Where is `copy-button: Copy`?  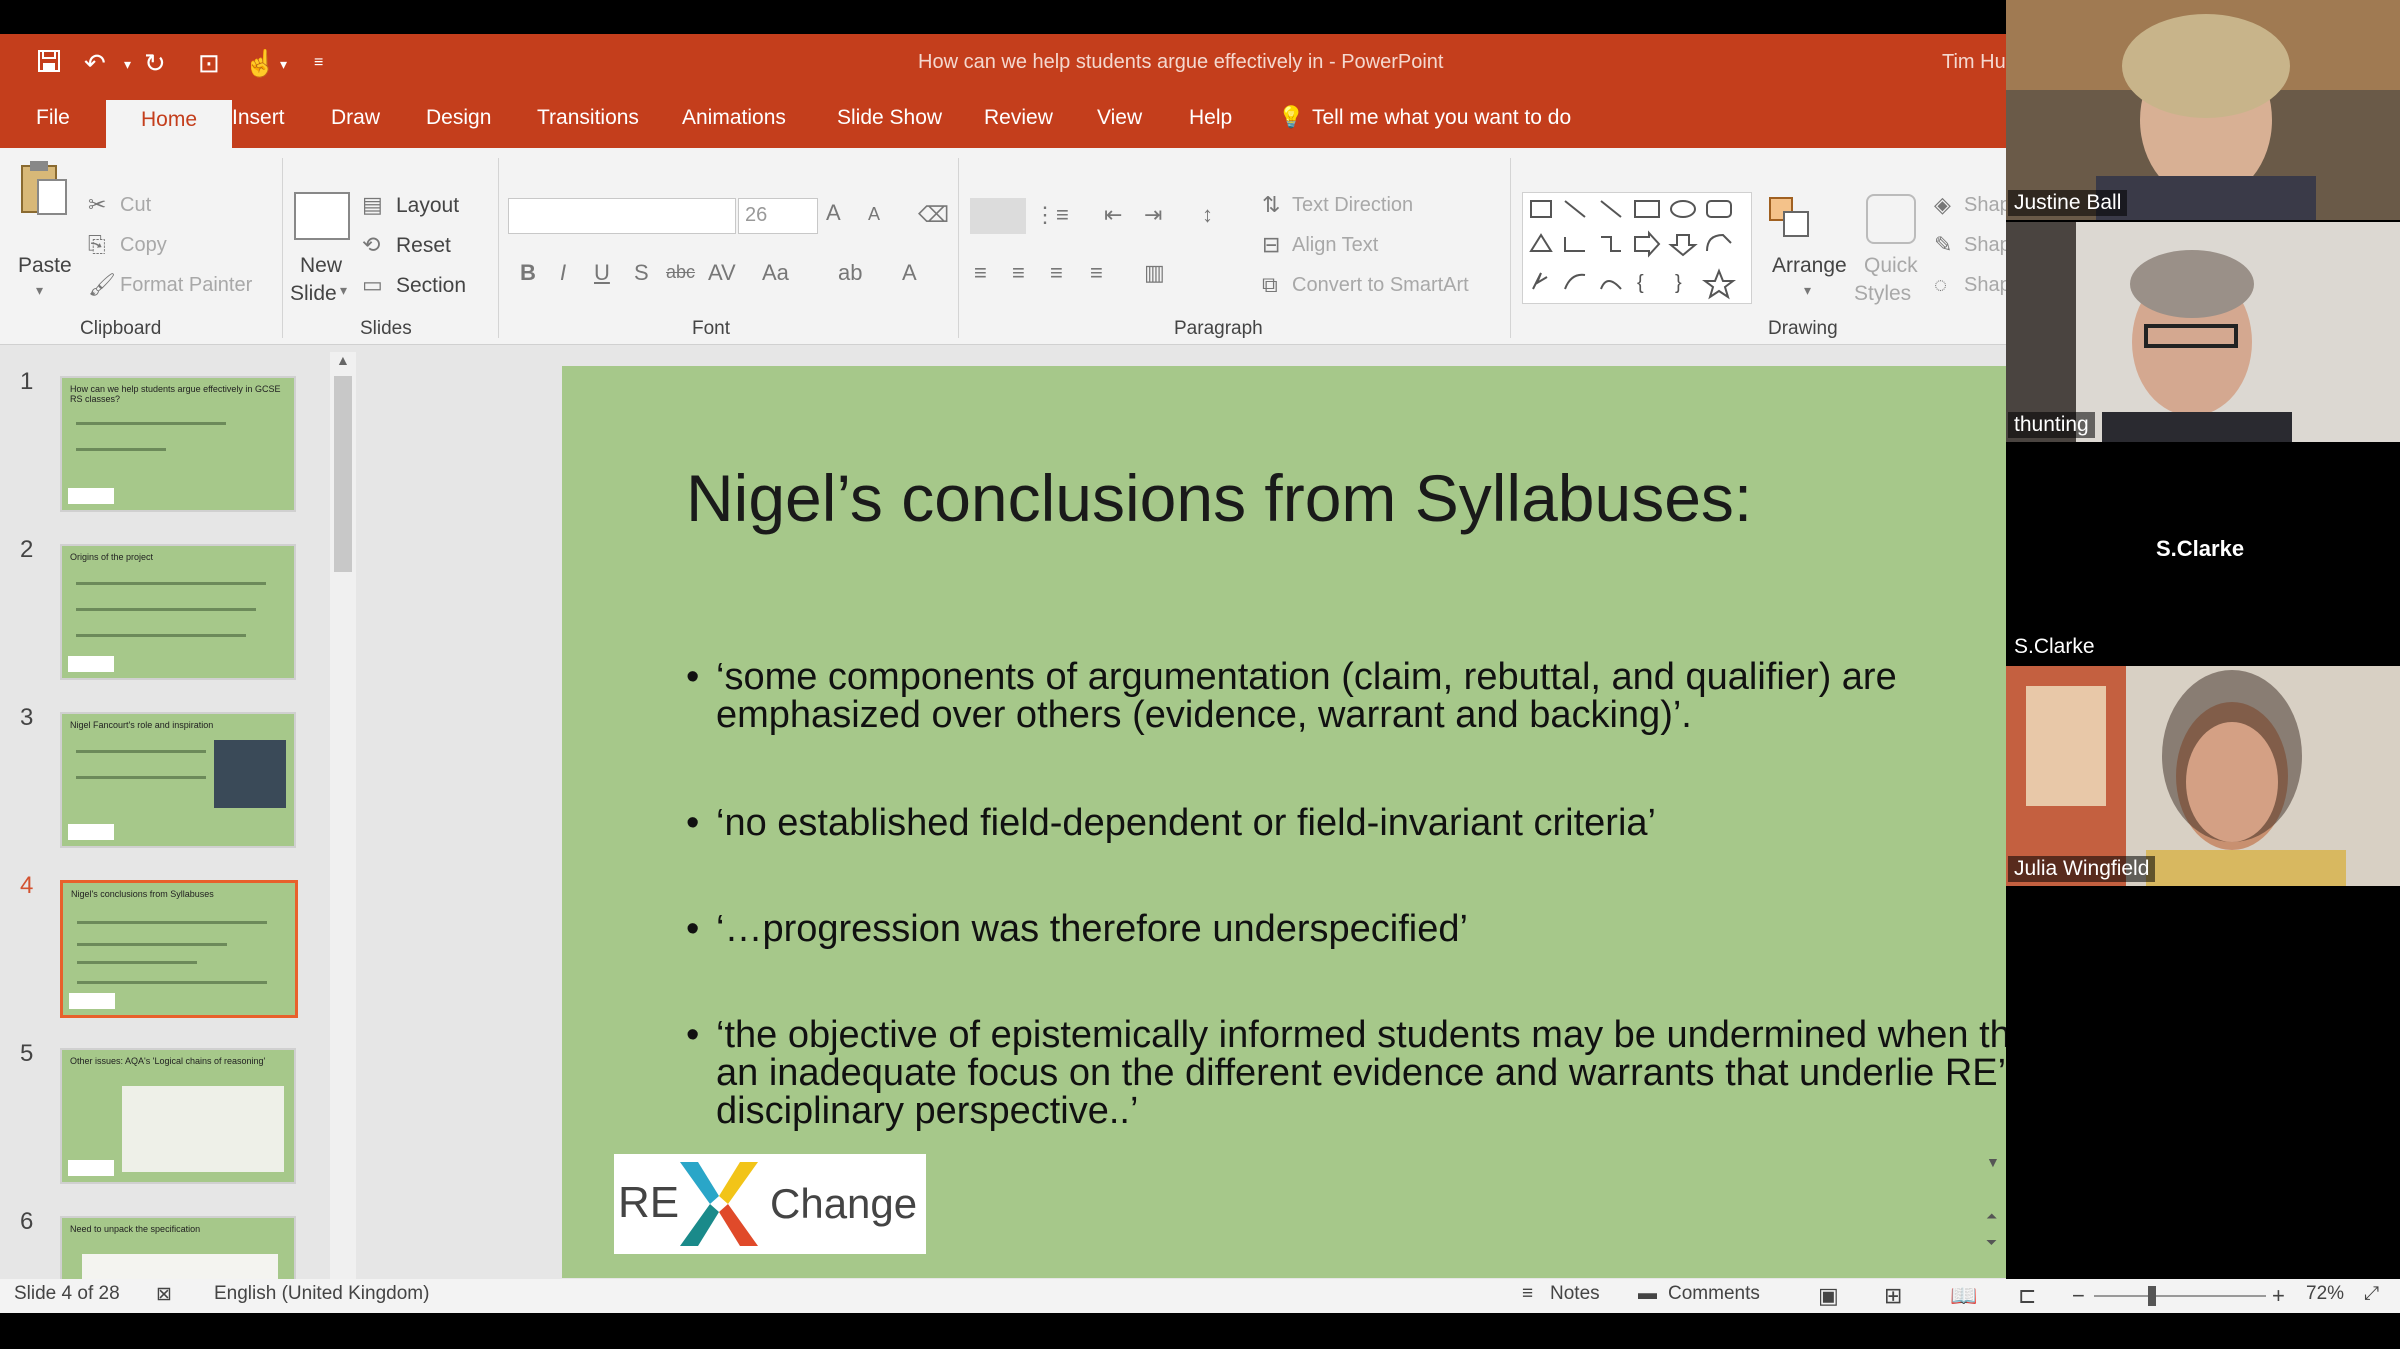
copy-button: Copy is located at coordinates (143, 245).